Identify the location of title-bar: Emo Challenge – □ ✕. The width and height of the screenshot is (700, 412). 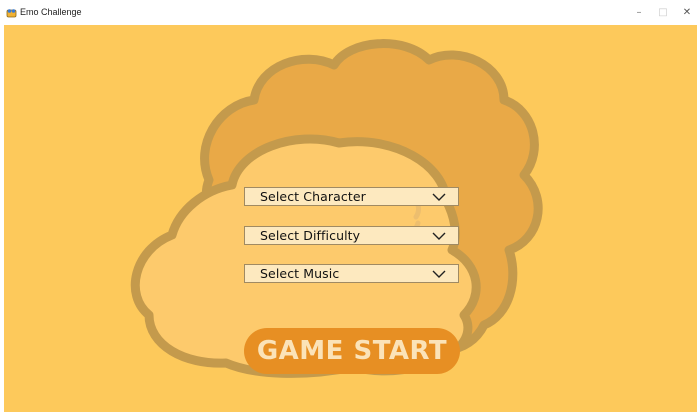
(350, 12).